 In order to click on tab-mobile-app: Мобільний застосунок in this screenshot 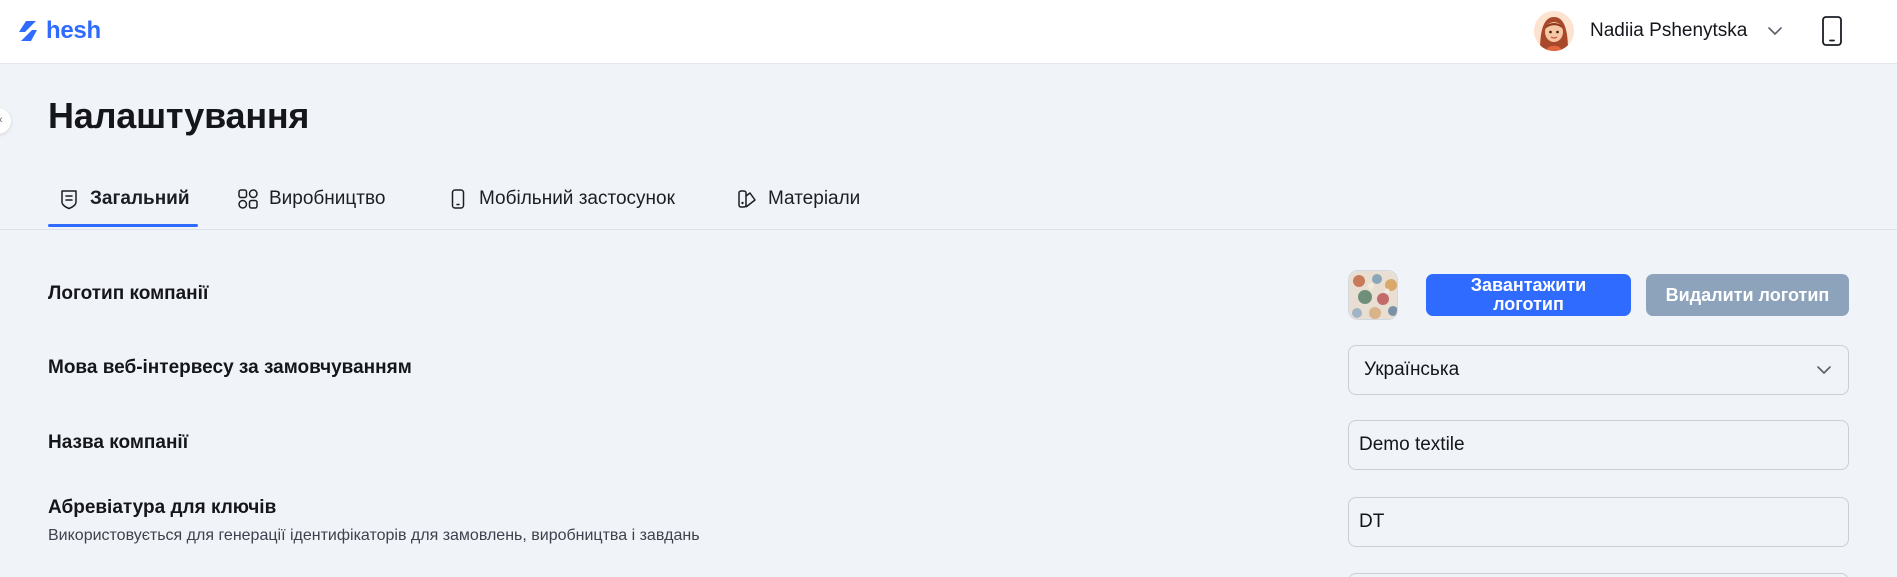, I will do `click(561, 199)`.